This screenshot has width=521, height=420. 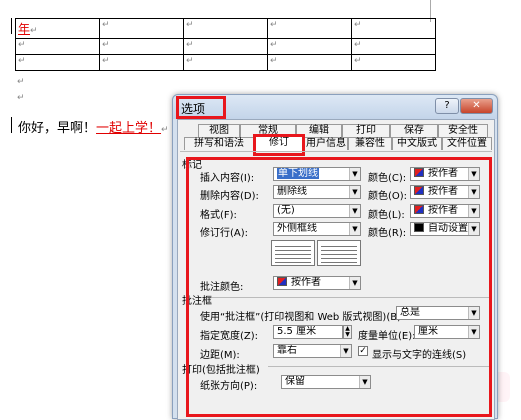 I want to click on document-table: 年↵ ↵ ↵ ↵ ↵ ↵ ↵ ↵ ↵ ↵ ↵ ↵ ↵ ↵ ↵, so click(x=225, y=44).